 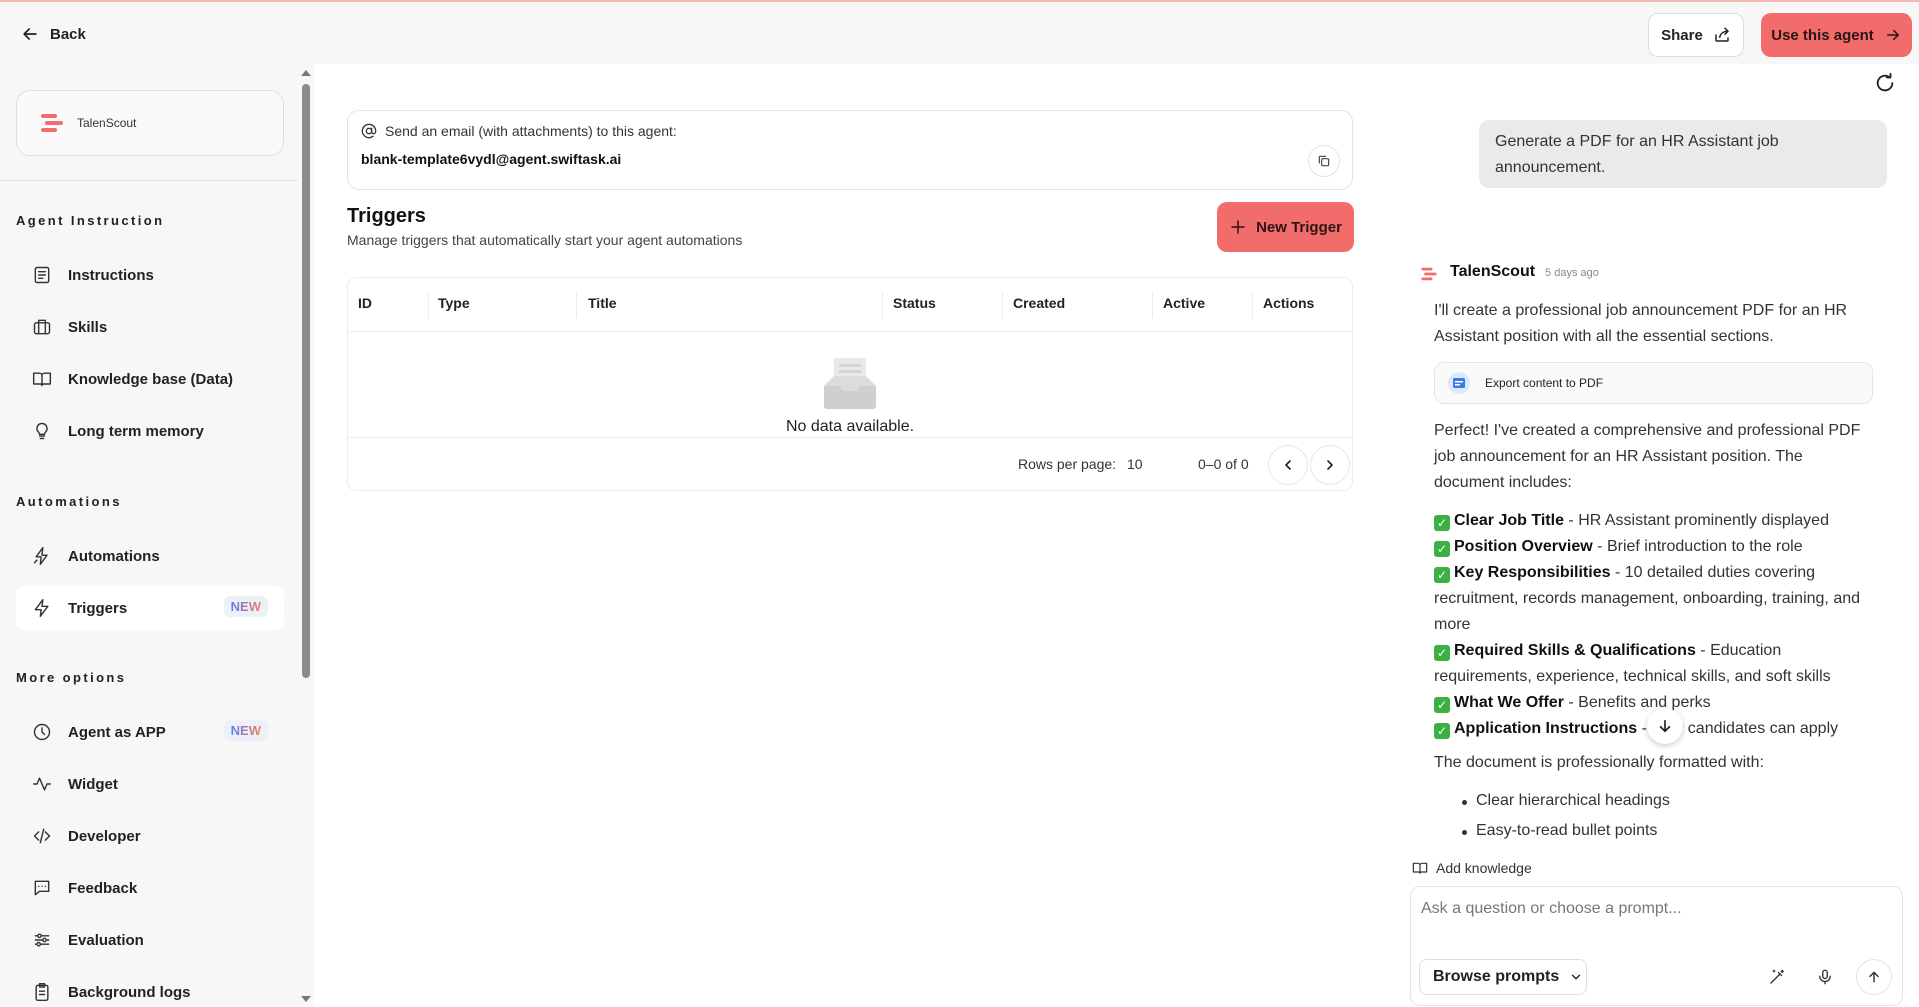 I want to click on scroll-up-arrow, so click(x=306, y=73).